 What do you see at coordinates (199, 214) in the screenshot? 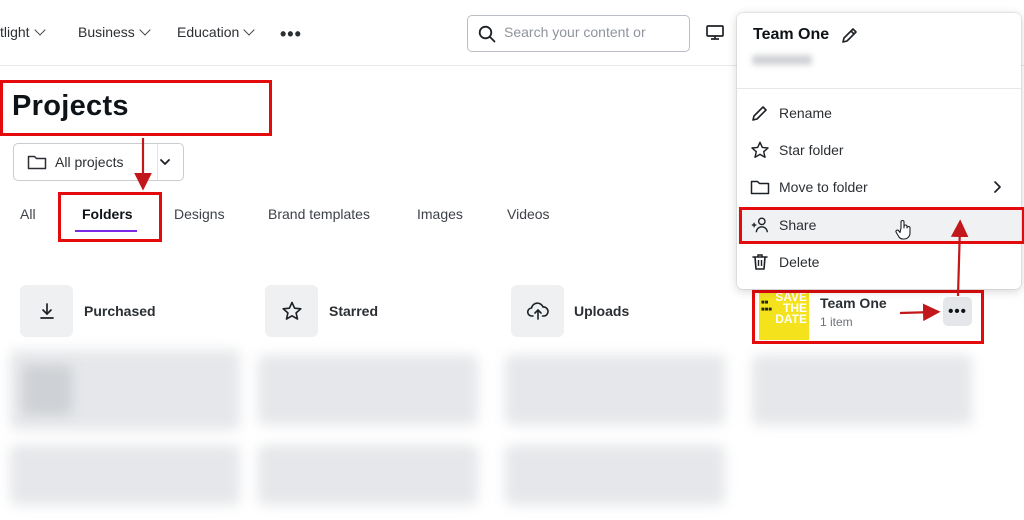
I see `tab-designs: Designs` at bounding box center [199, 214].